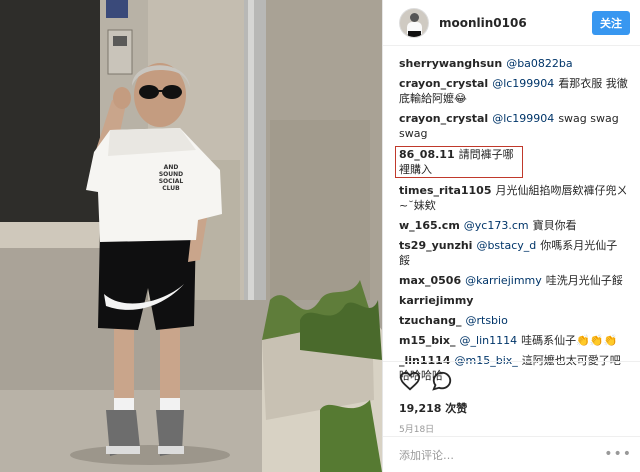 The width and height of the screenshot is (640, 472). Describe the element at coordinates (445, 190) in the screenshot. I see `comment-username: times_rita1105` at that location.